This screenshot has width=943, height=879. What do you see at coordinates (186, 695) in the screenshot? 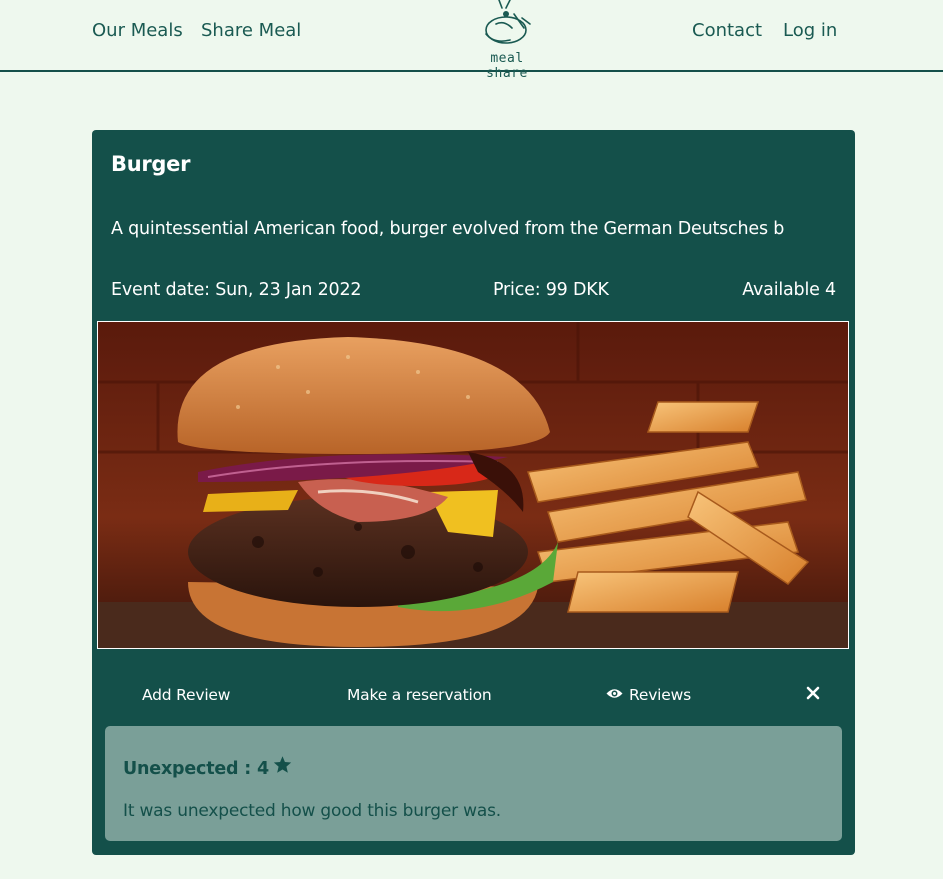
I see `add-review-button: Add Review` at bounding box center [186, 695].